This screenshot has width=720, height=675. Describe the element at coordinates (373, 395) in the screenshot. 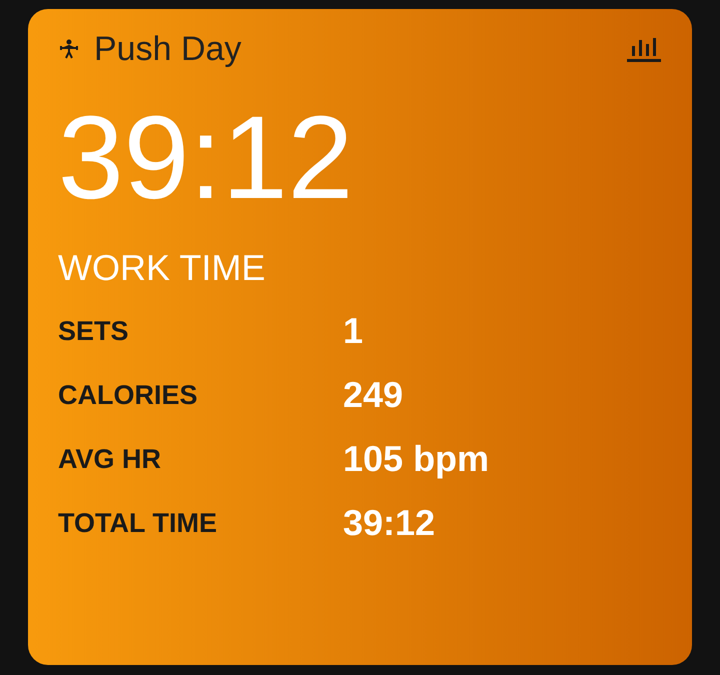

I see `stat-value: 249` at that location.